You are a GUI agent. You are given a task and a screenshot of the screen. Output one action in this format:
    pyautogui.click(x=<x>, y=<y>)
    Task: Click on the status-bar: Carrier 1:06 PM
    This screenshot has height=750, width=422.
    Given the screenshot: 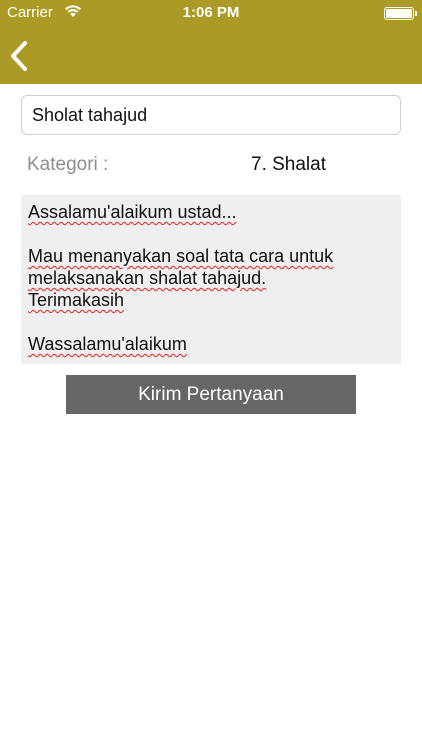 What is the action you would take?
    pyautogui.click(x=211, y=13)
    